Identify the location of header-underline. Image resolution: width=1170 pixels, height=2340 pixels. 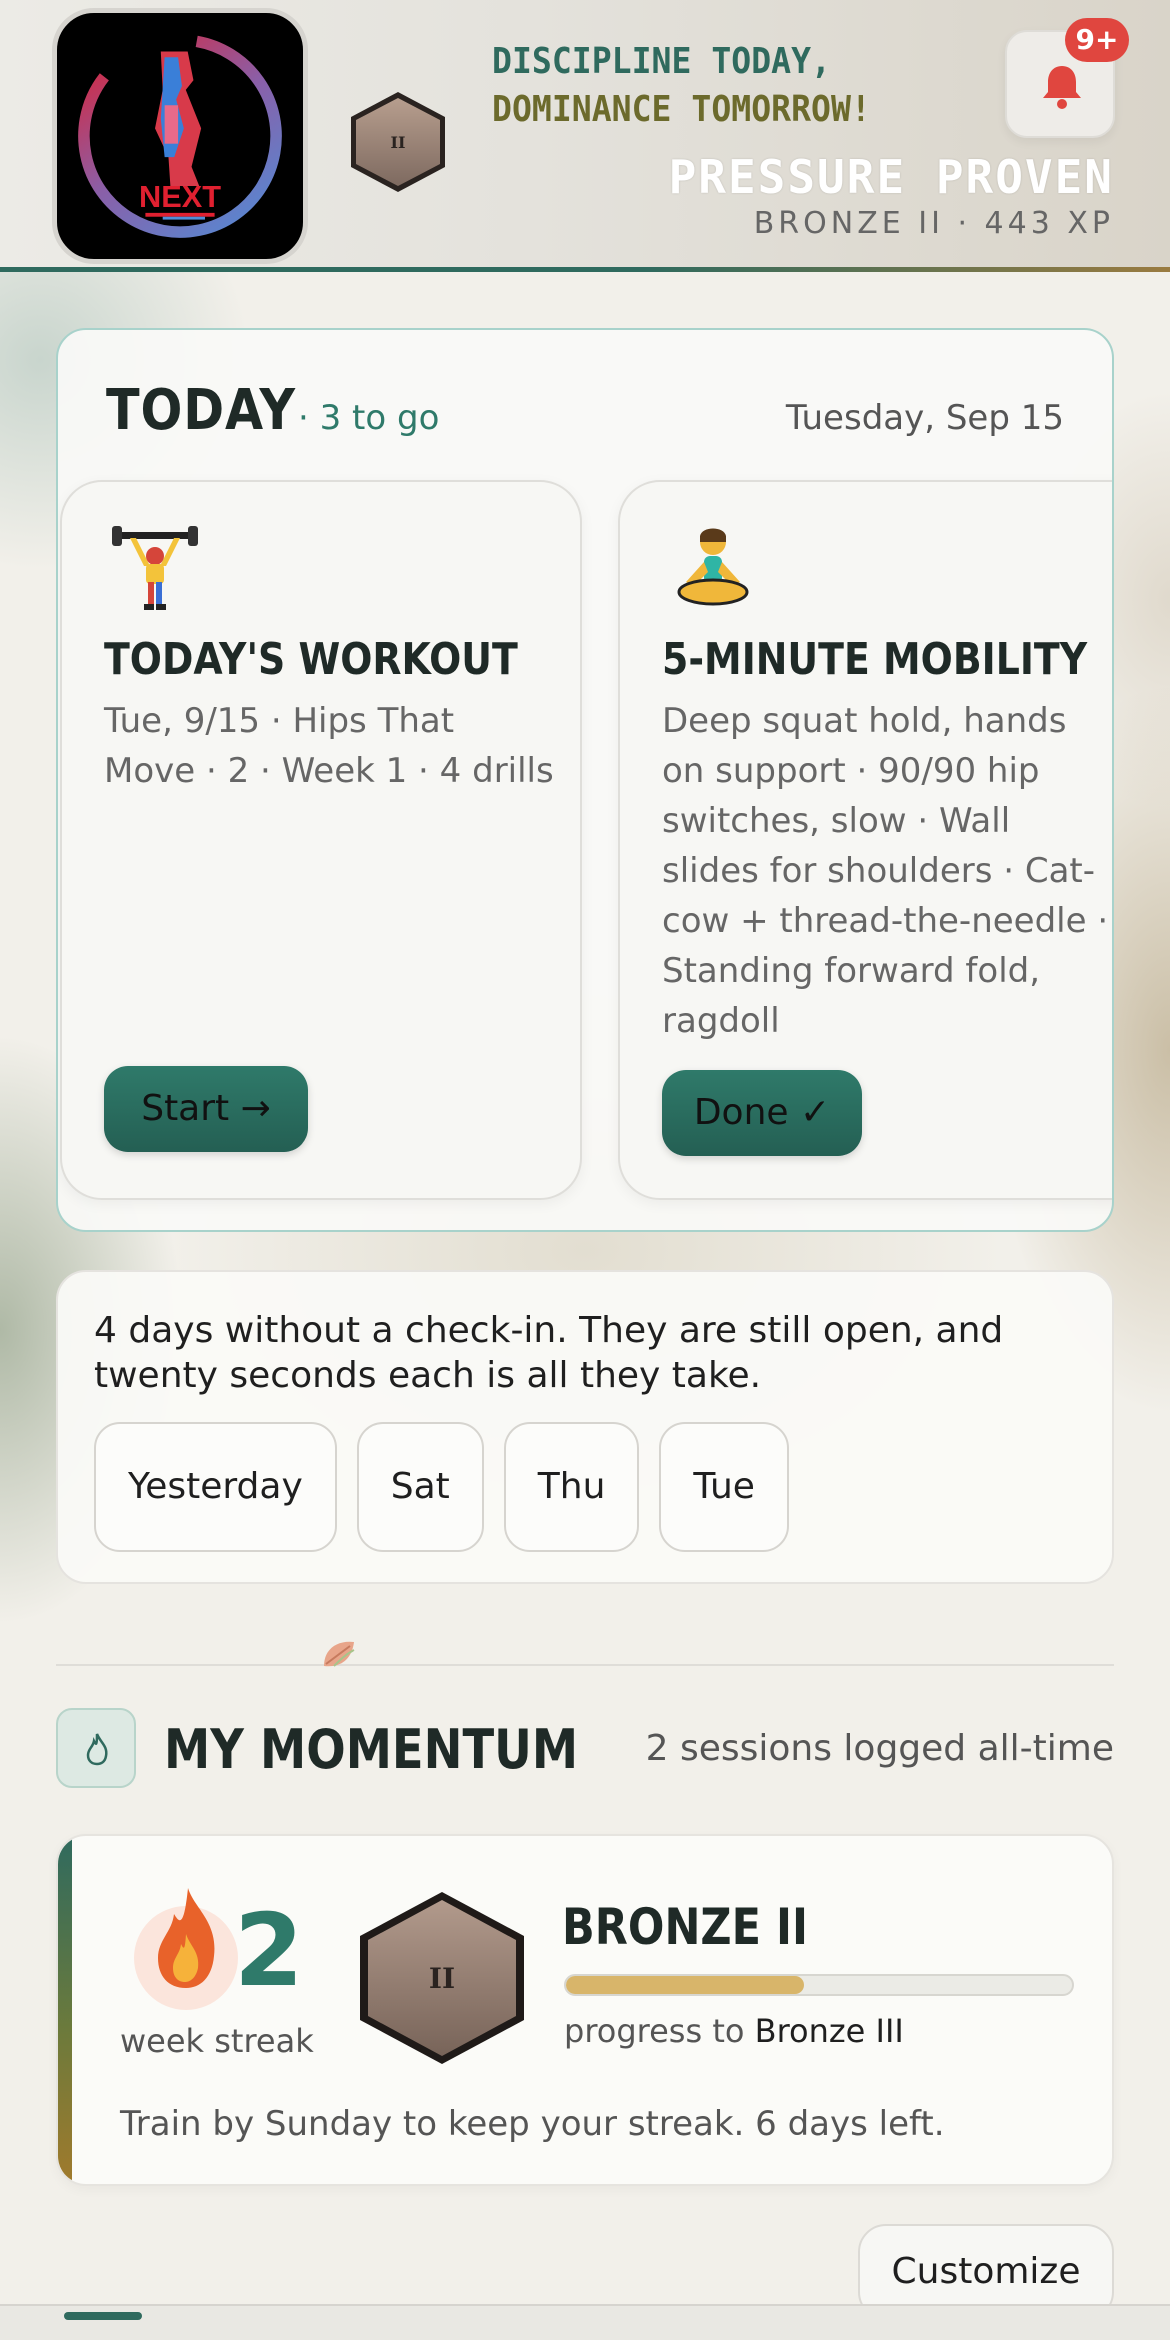
(585, 269).